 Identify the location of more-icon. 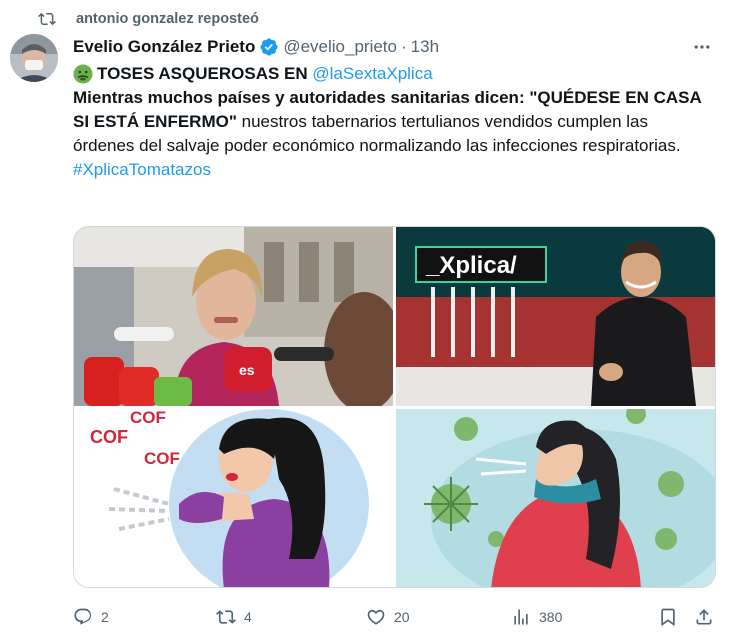
(702, 47).